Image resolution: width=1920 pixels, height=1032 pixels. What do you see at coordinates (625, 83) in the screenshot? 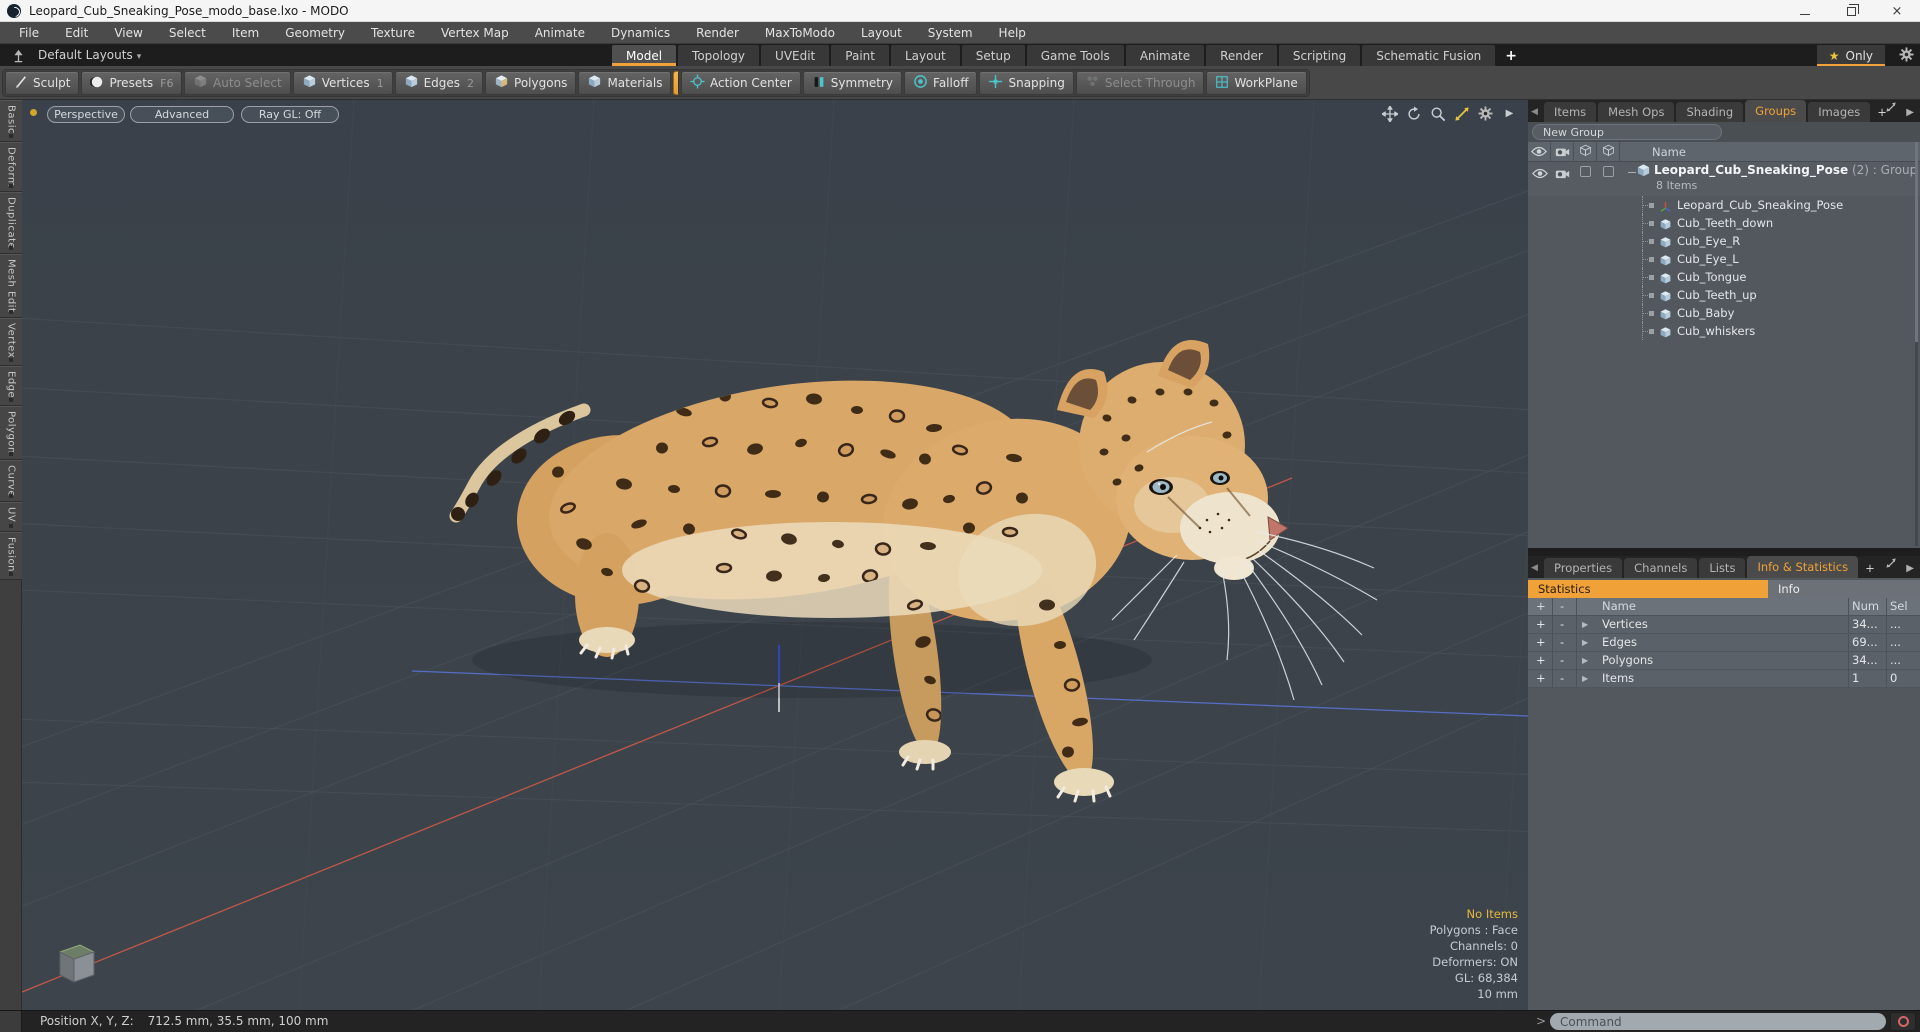
I see `materials-mode-button: Materials` at bounding box center [625, 83].